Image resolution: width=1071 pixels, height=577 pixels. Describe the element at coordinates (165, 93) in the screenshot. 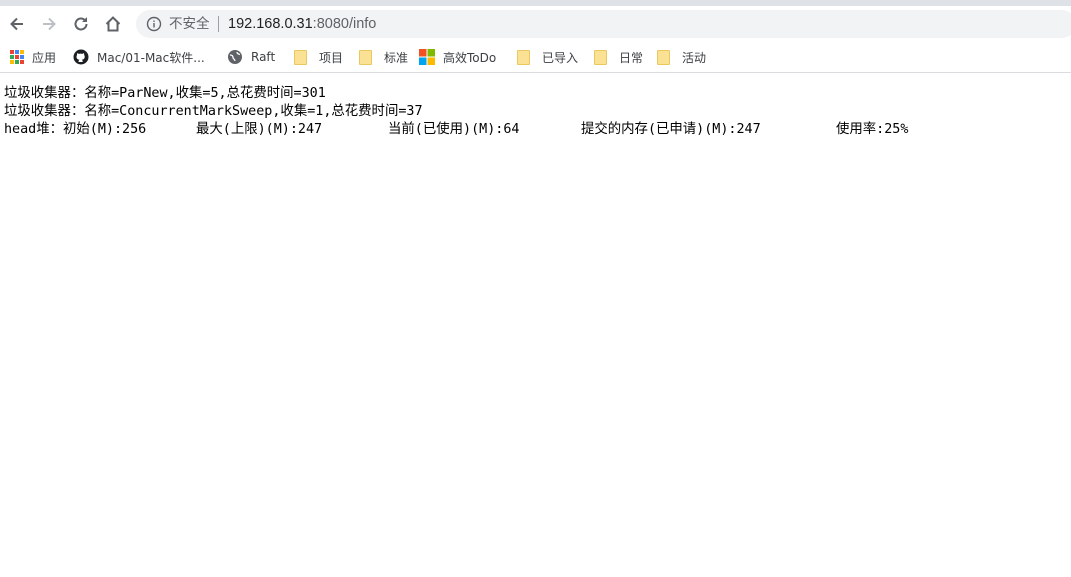

I see `gc-line-parnew: 垃圾收集器：名称=ParNew,收集=5,总花费时间=301` at that location.